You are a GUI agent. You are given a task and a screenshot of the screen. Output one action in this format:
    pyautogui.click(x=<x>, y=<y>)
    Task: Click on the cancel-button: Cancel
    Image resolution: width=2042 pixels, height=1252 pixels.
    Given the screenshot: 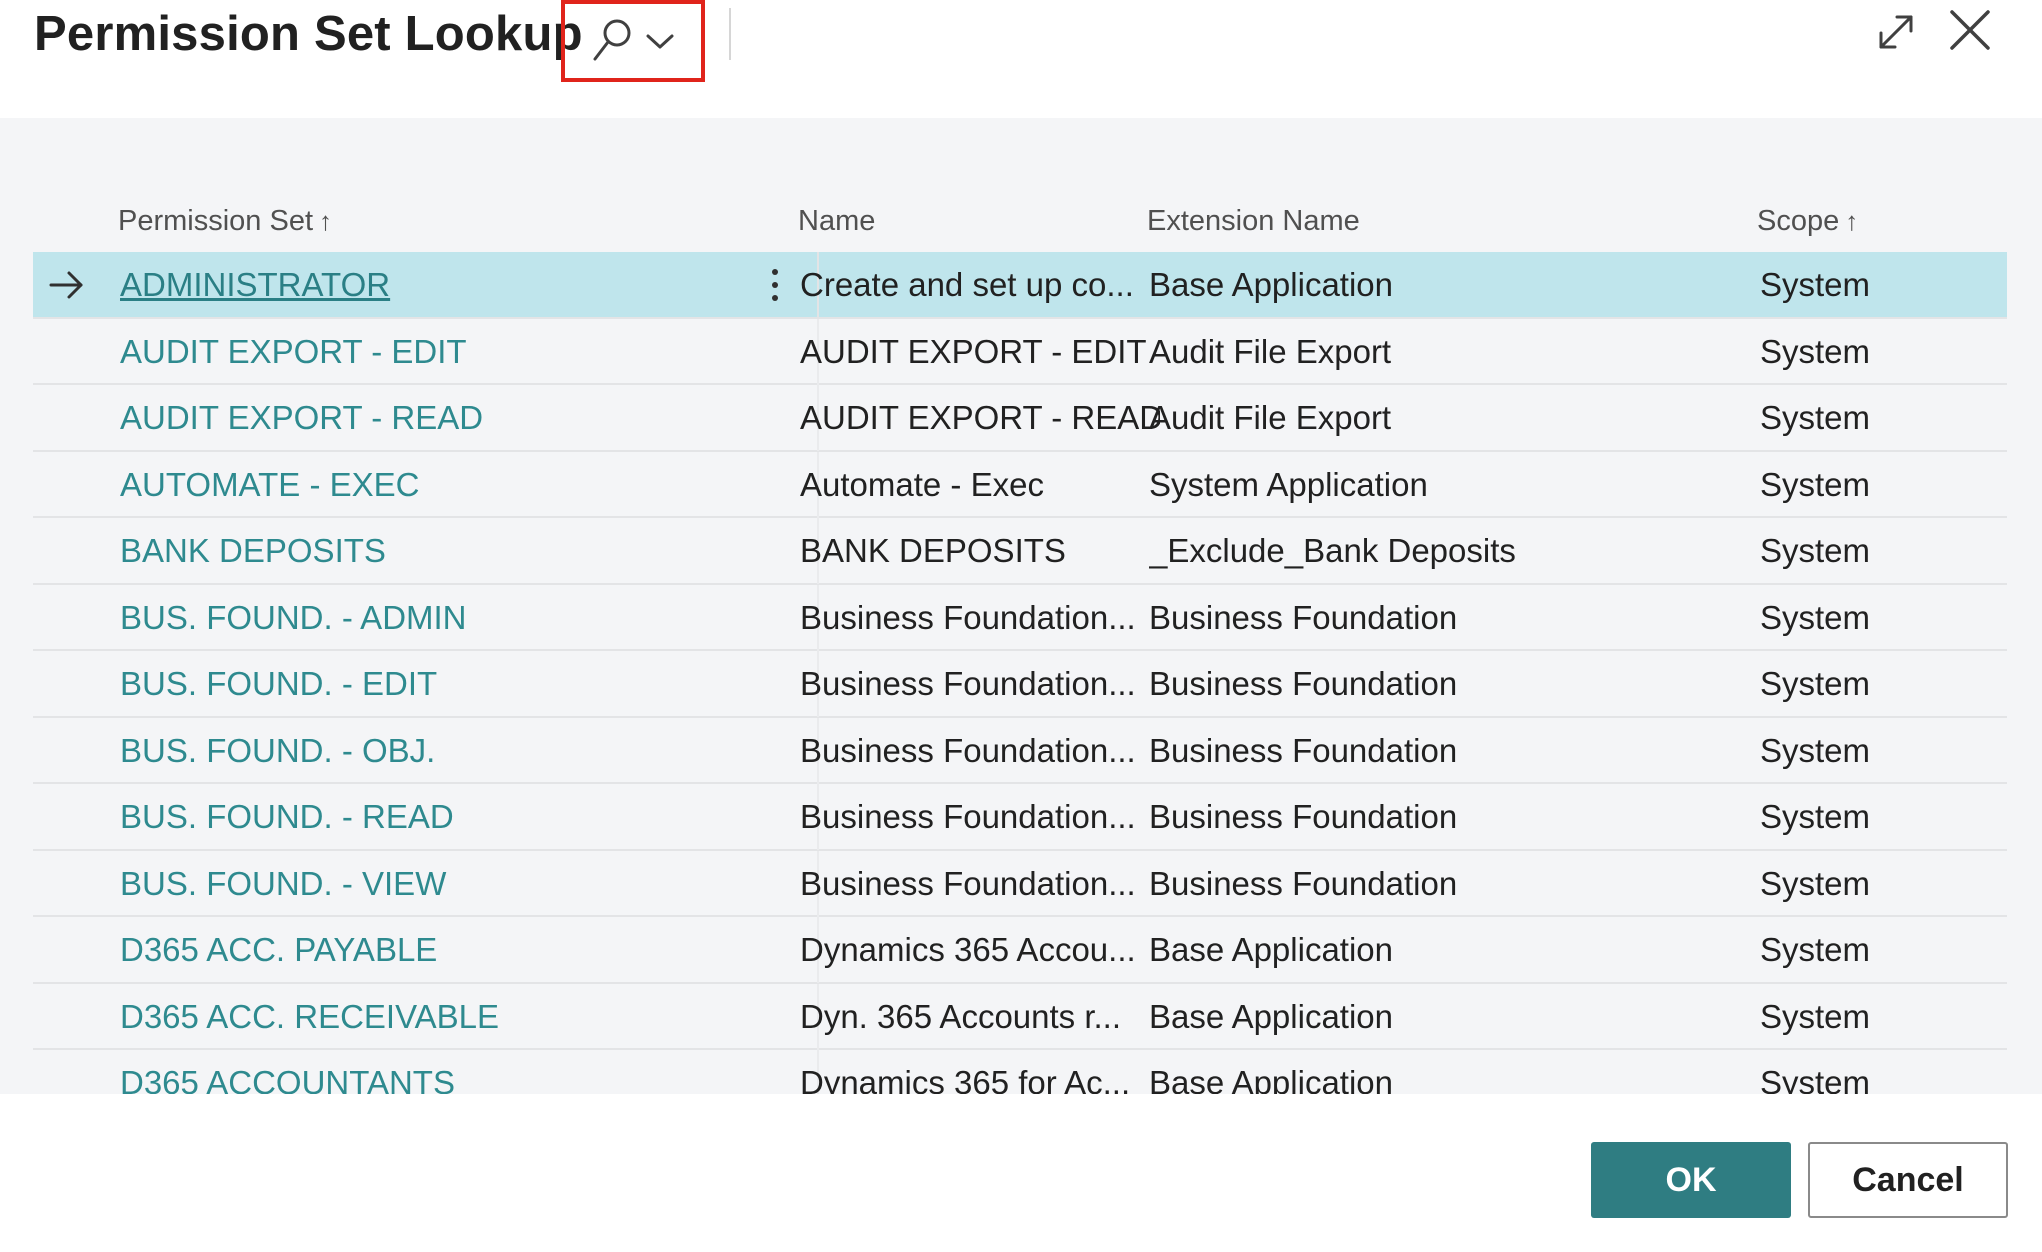 What is the action you would take?
    pyautogui.click(x=1908, y=1180)
    